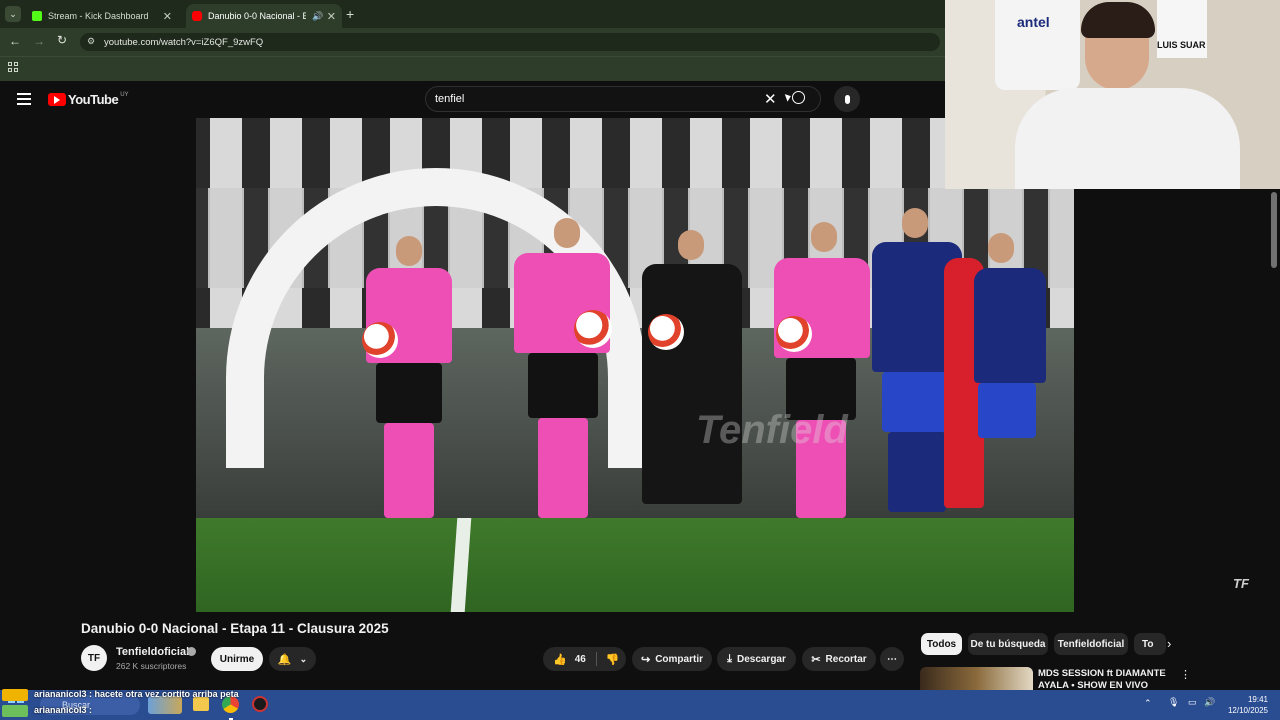 This screenshot has height=720, width=1280. What do you see at coordinates (1257, 699) in the screenshot?
I see `clock-time: 19:41` at bounding box center [1257, 699].